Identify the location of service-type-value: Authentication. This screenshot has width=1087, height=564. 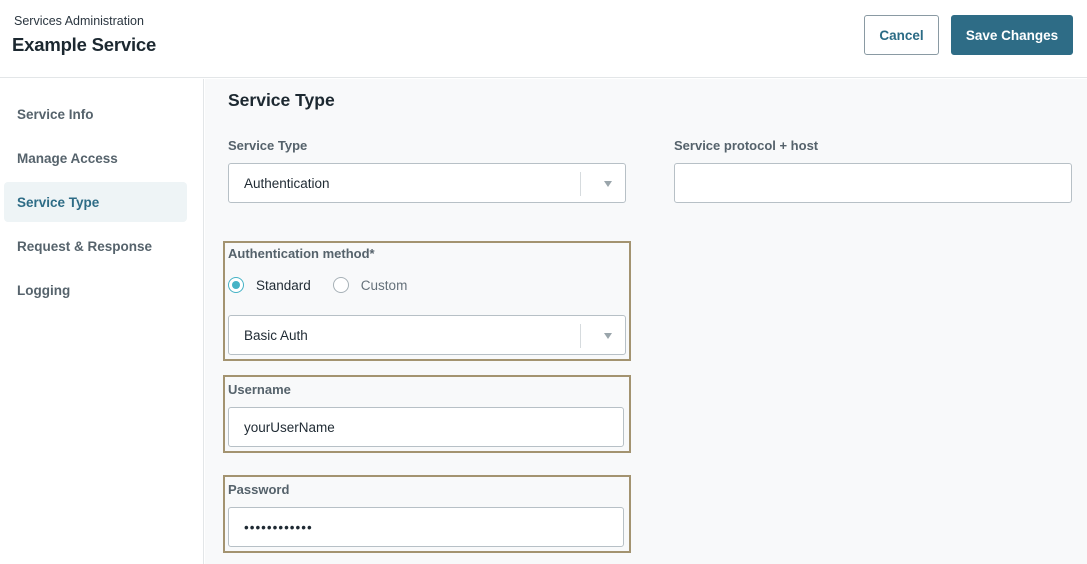
(287, 183).